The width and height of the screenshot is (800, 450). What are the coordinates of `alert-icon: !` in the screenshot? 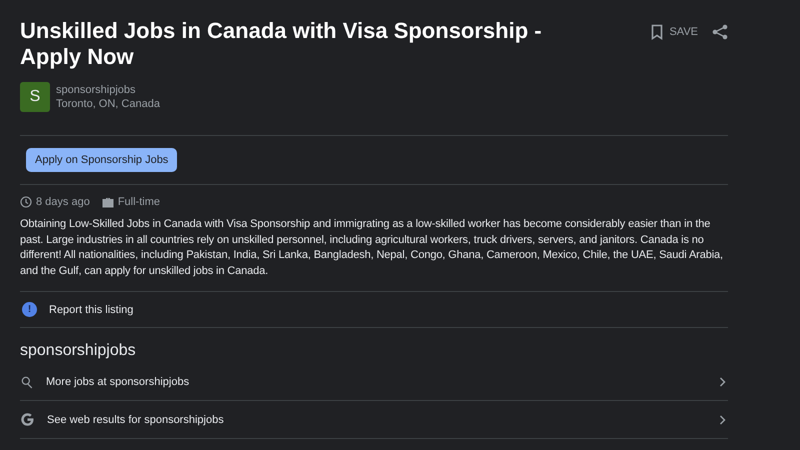 It's located at (29, 309).